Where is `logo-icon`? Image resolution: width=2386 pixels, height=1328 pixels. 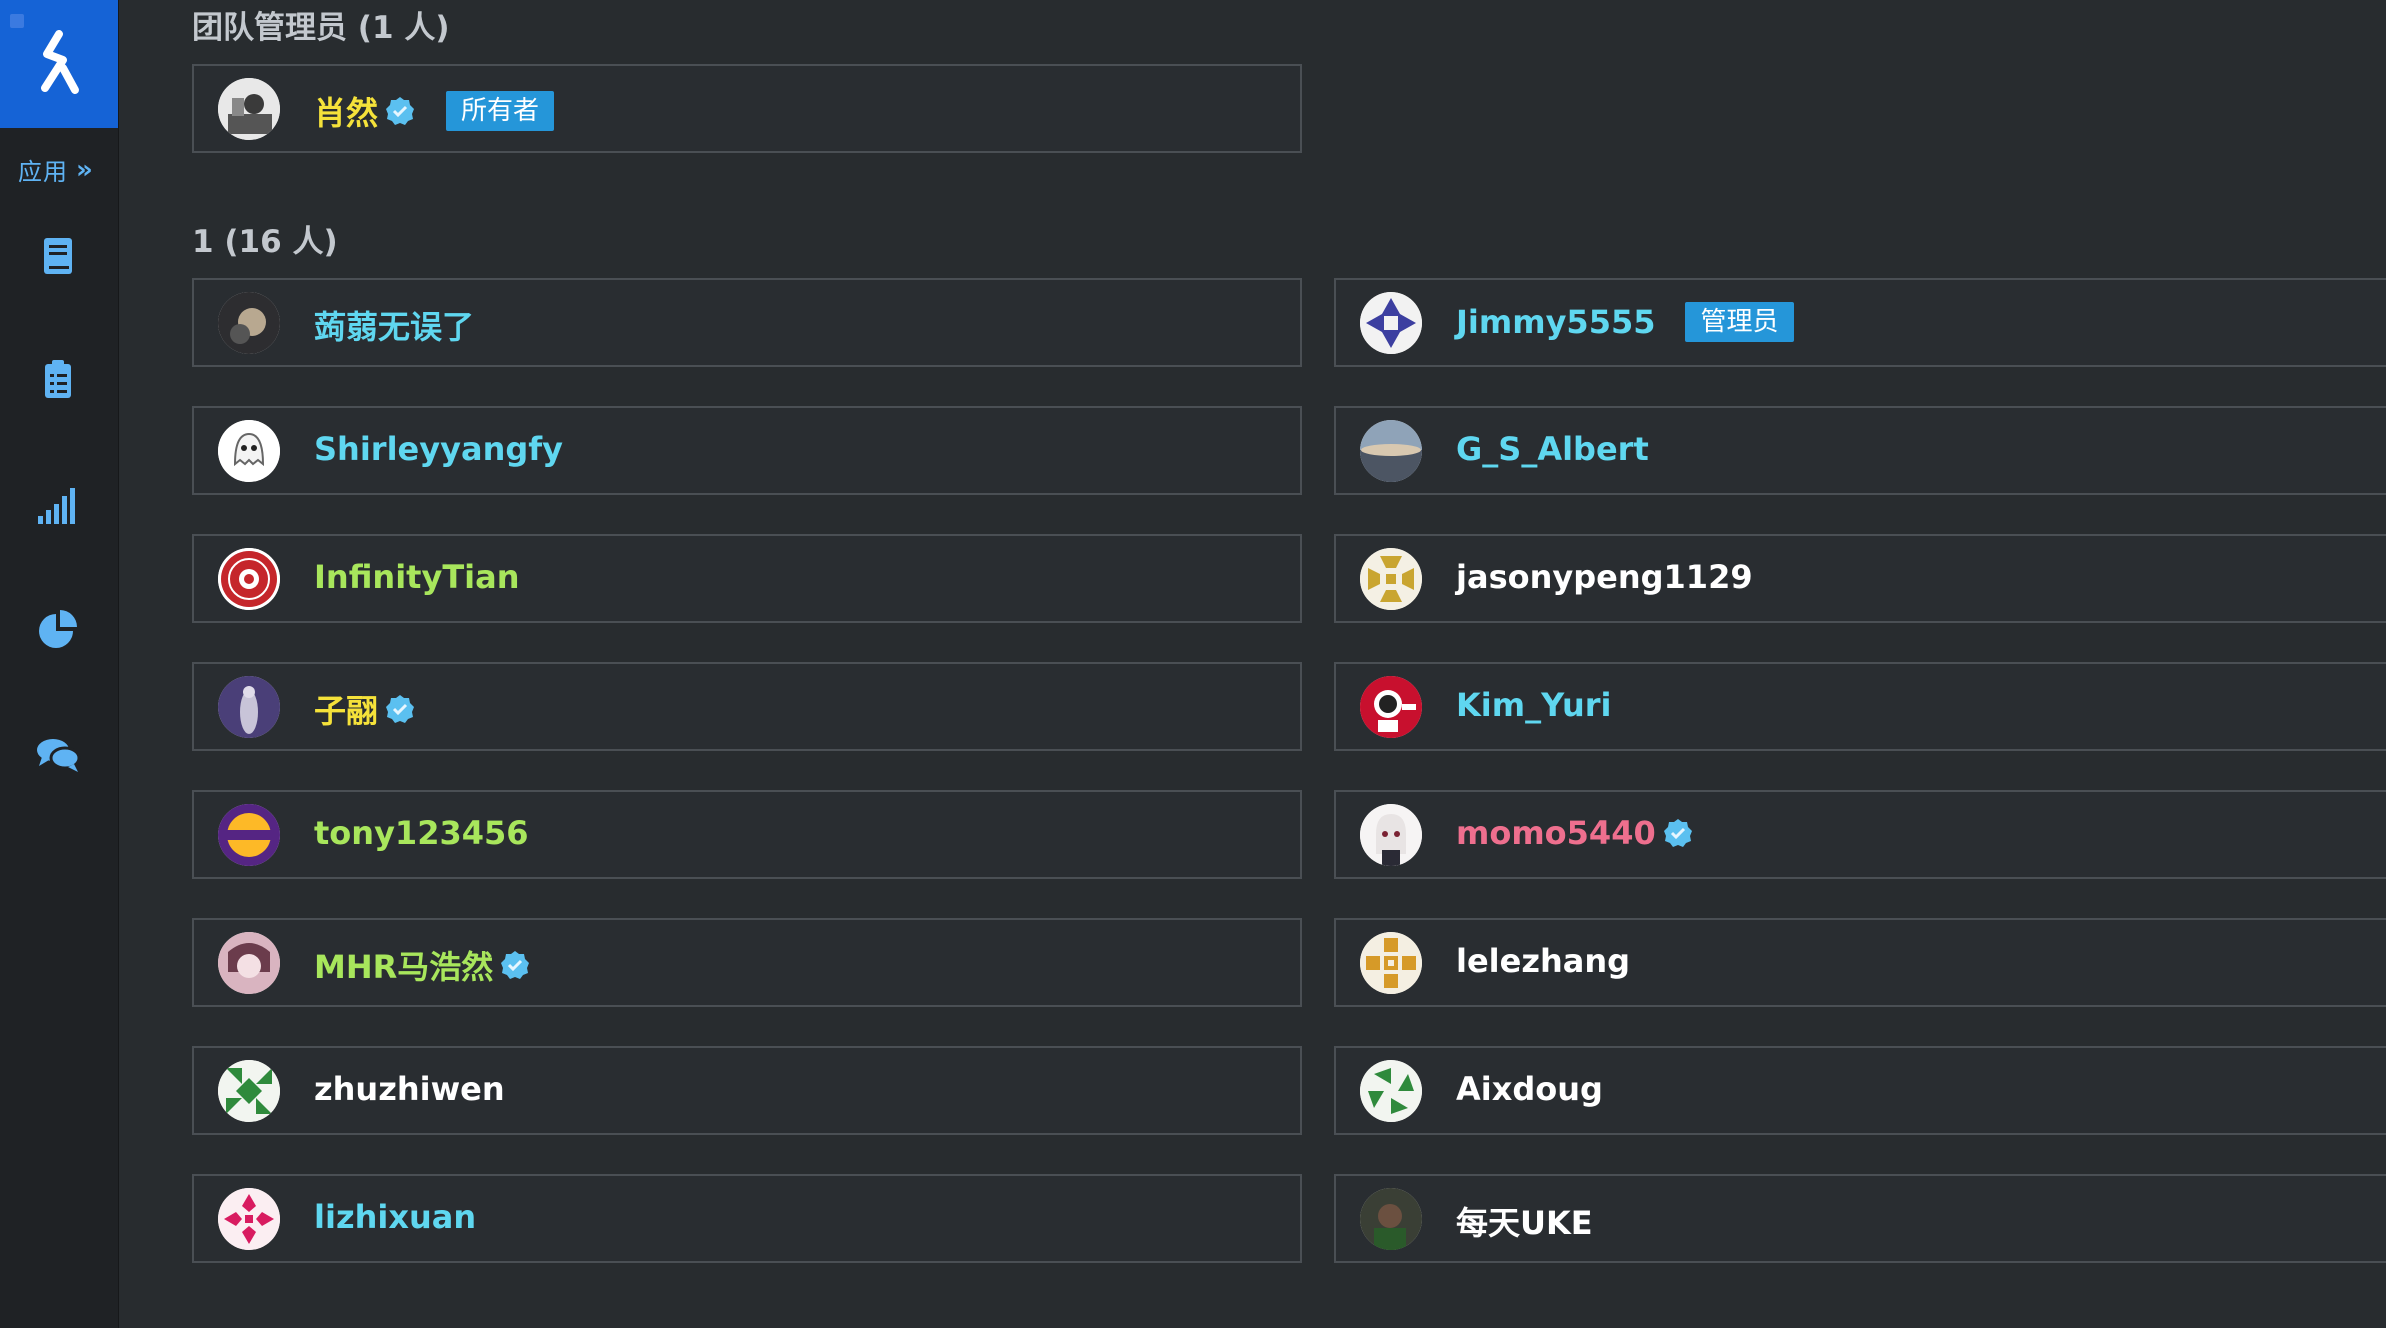
logo-icon is located at coordinates (60, 62).